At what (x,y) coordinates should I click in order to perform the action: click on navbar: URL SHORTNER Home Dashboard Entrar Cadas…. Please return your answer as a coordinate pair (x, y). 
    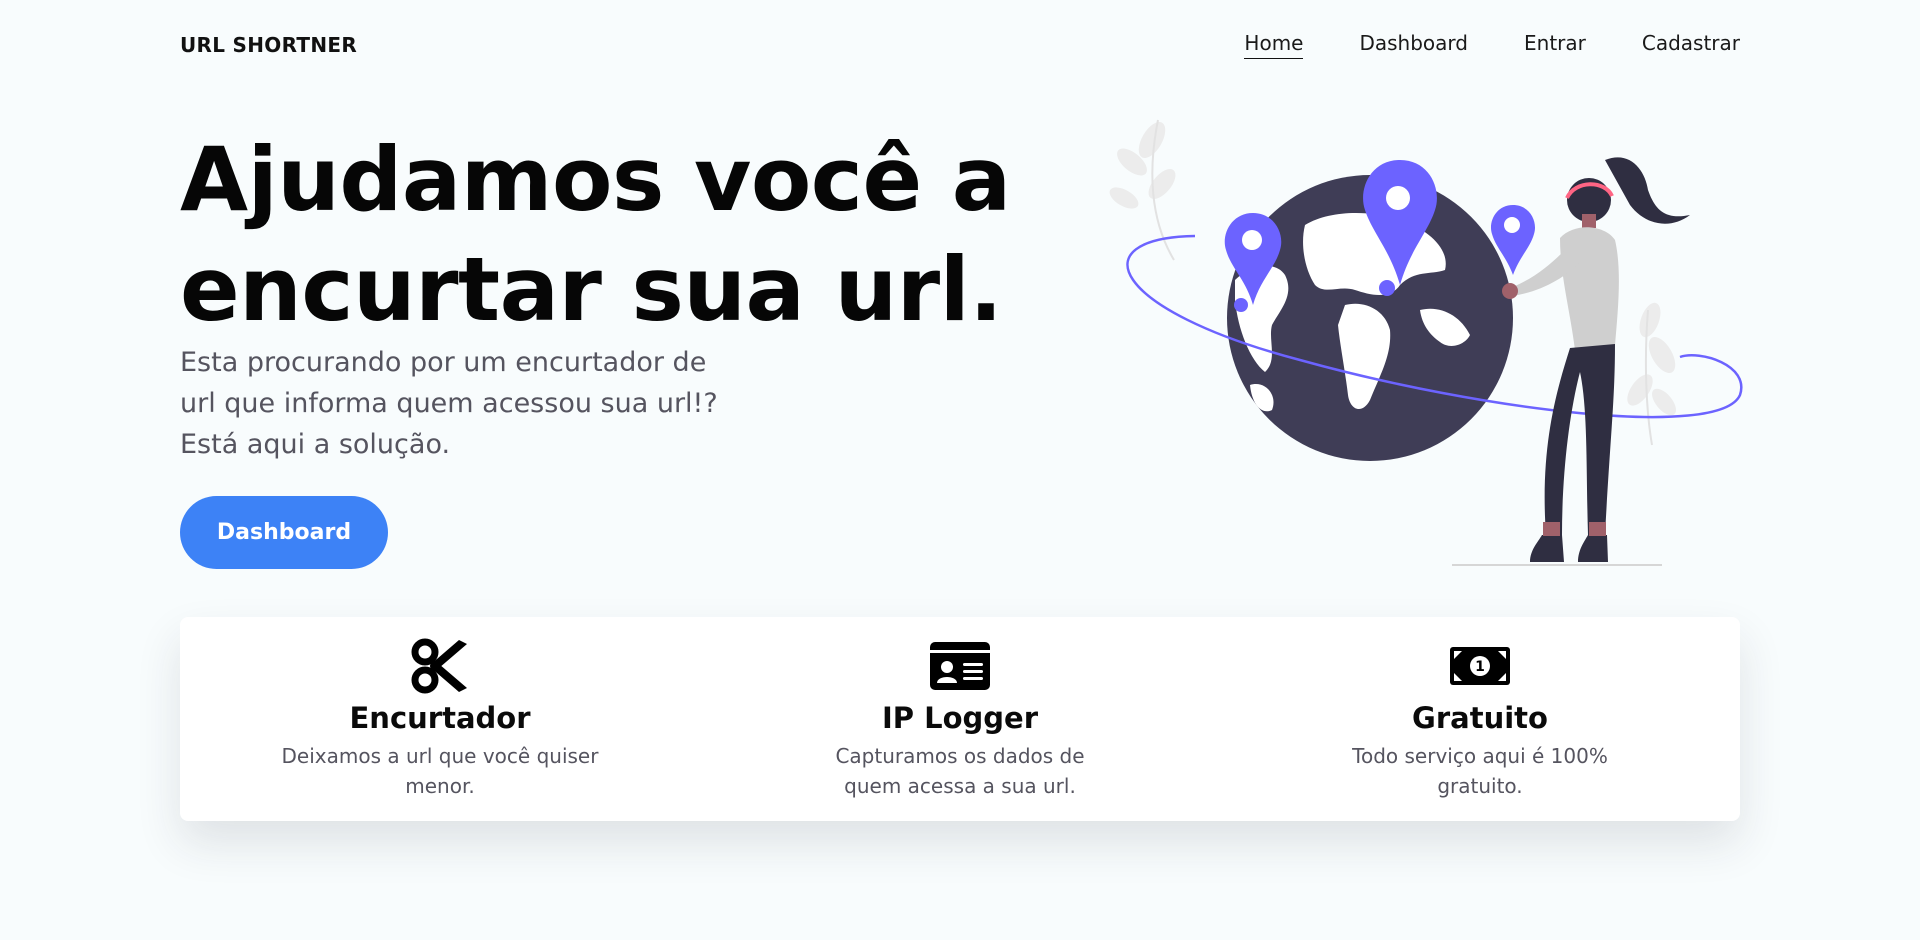
    Looking at the image, I should click on (960, 45).